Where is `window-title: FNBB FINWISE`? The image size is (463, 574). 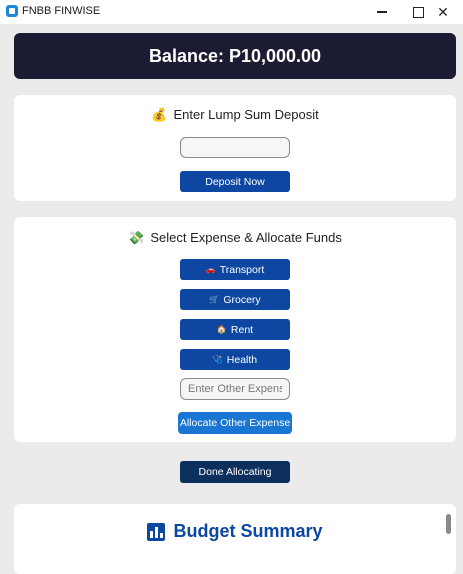
window-title: FNBB FINWISE is located at coordinates (61, 11).